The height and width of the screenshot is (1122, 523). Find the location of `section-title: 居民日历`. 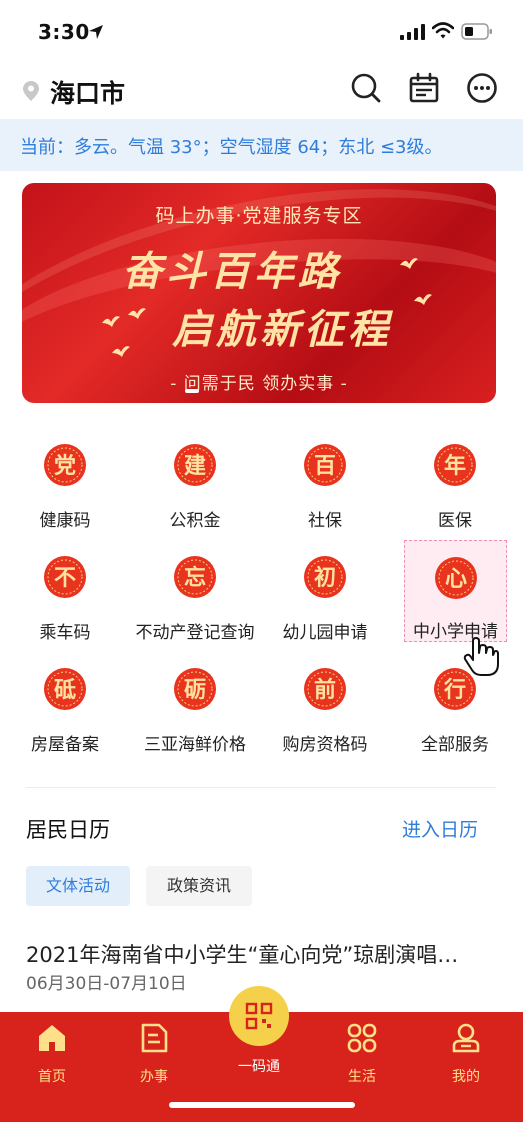

section-title: 居民日历 is located at coordinates (68, 830).